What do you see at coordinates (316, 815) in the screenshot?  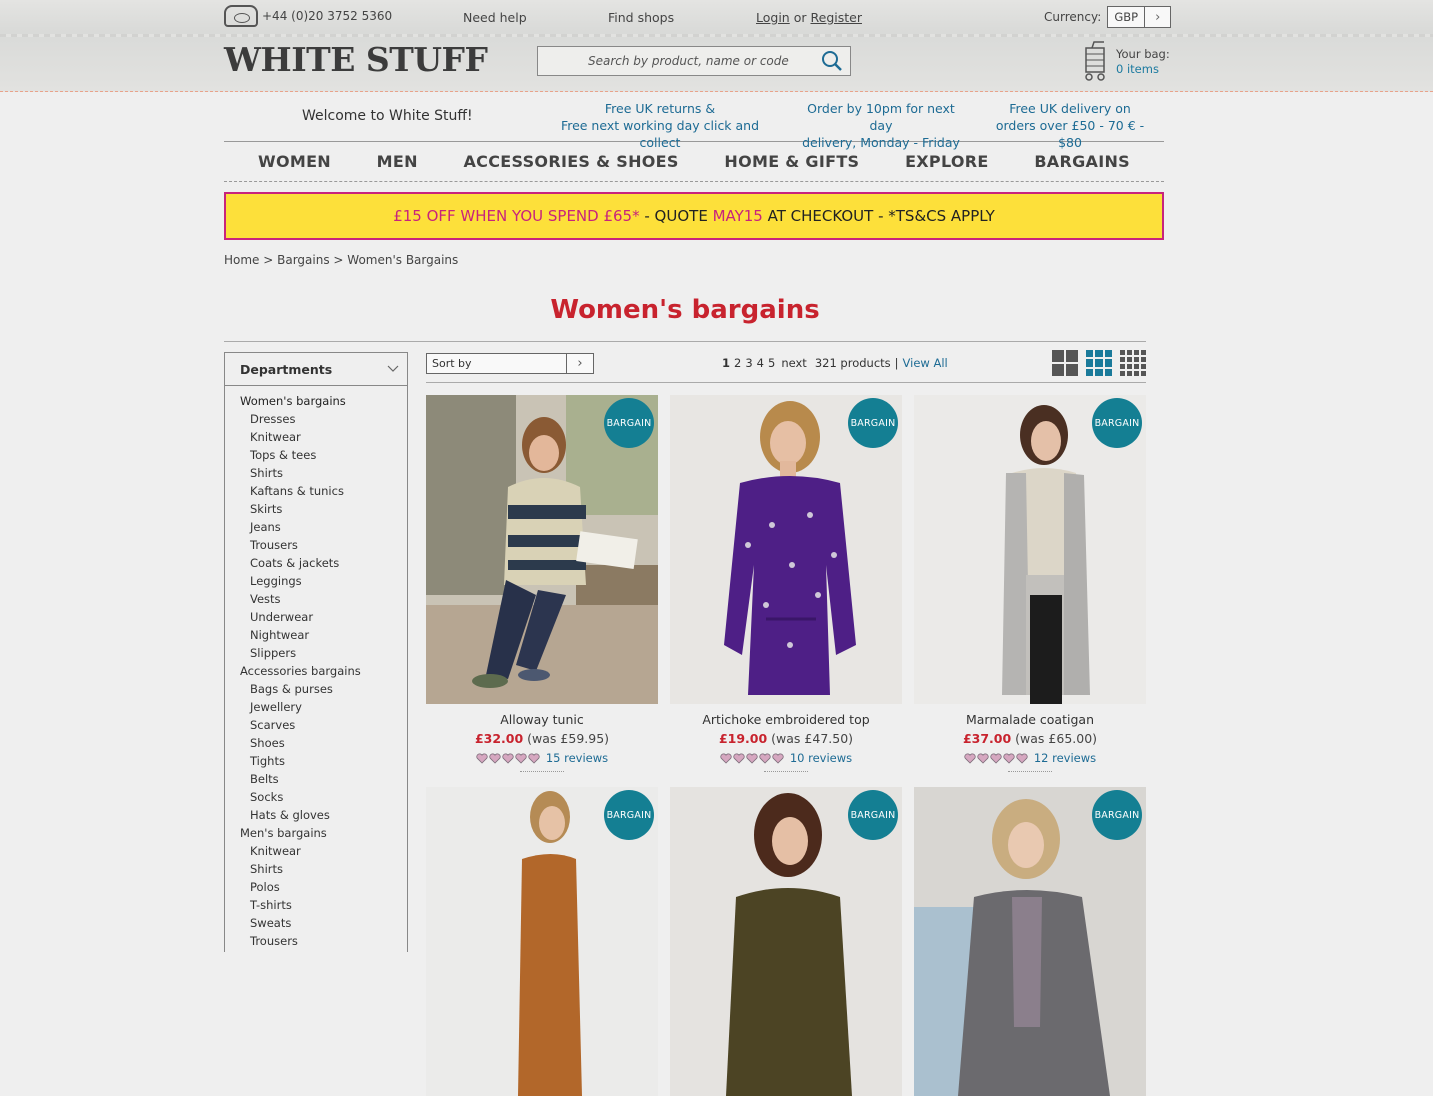 I see `sidebar-item: Hats & gloves` at bounding box center [316, 815].